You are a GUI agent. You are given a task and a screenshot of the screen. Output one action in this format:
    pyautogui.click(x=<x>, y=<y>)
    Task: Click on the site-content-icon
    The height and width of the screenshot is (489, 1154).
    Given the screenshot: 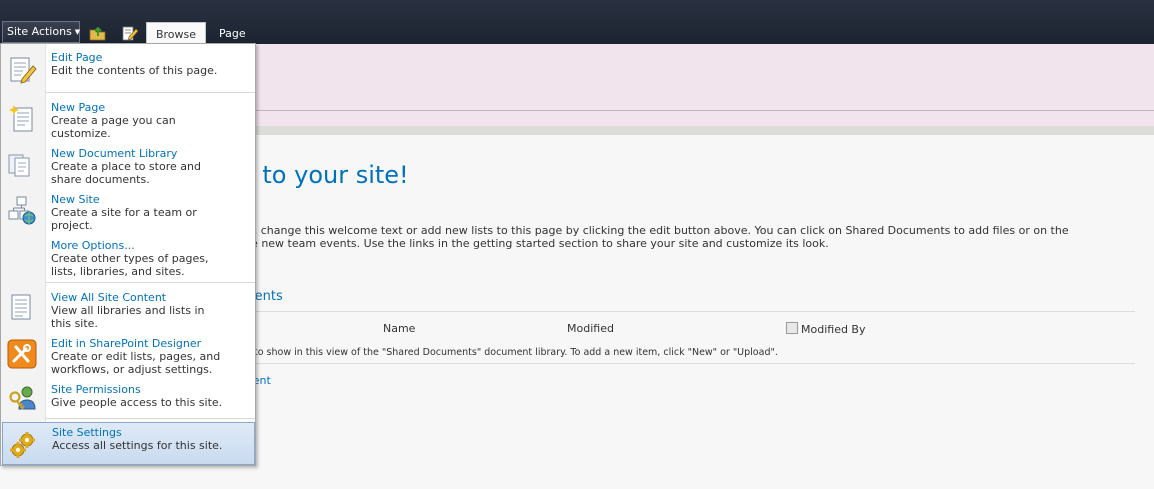 What is the action you would take?
    pyautogui.click(x=21, y=307)
    